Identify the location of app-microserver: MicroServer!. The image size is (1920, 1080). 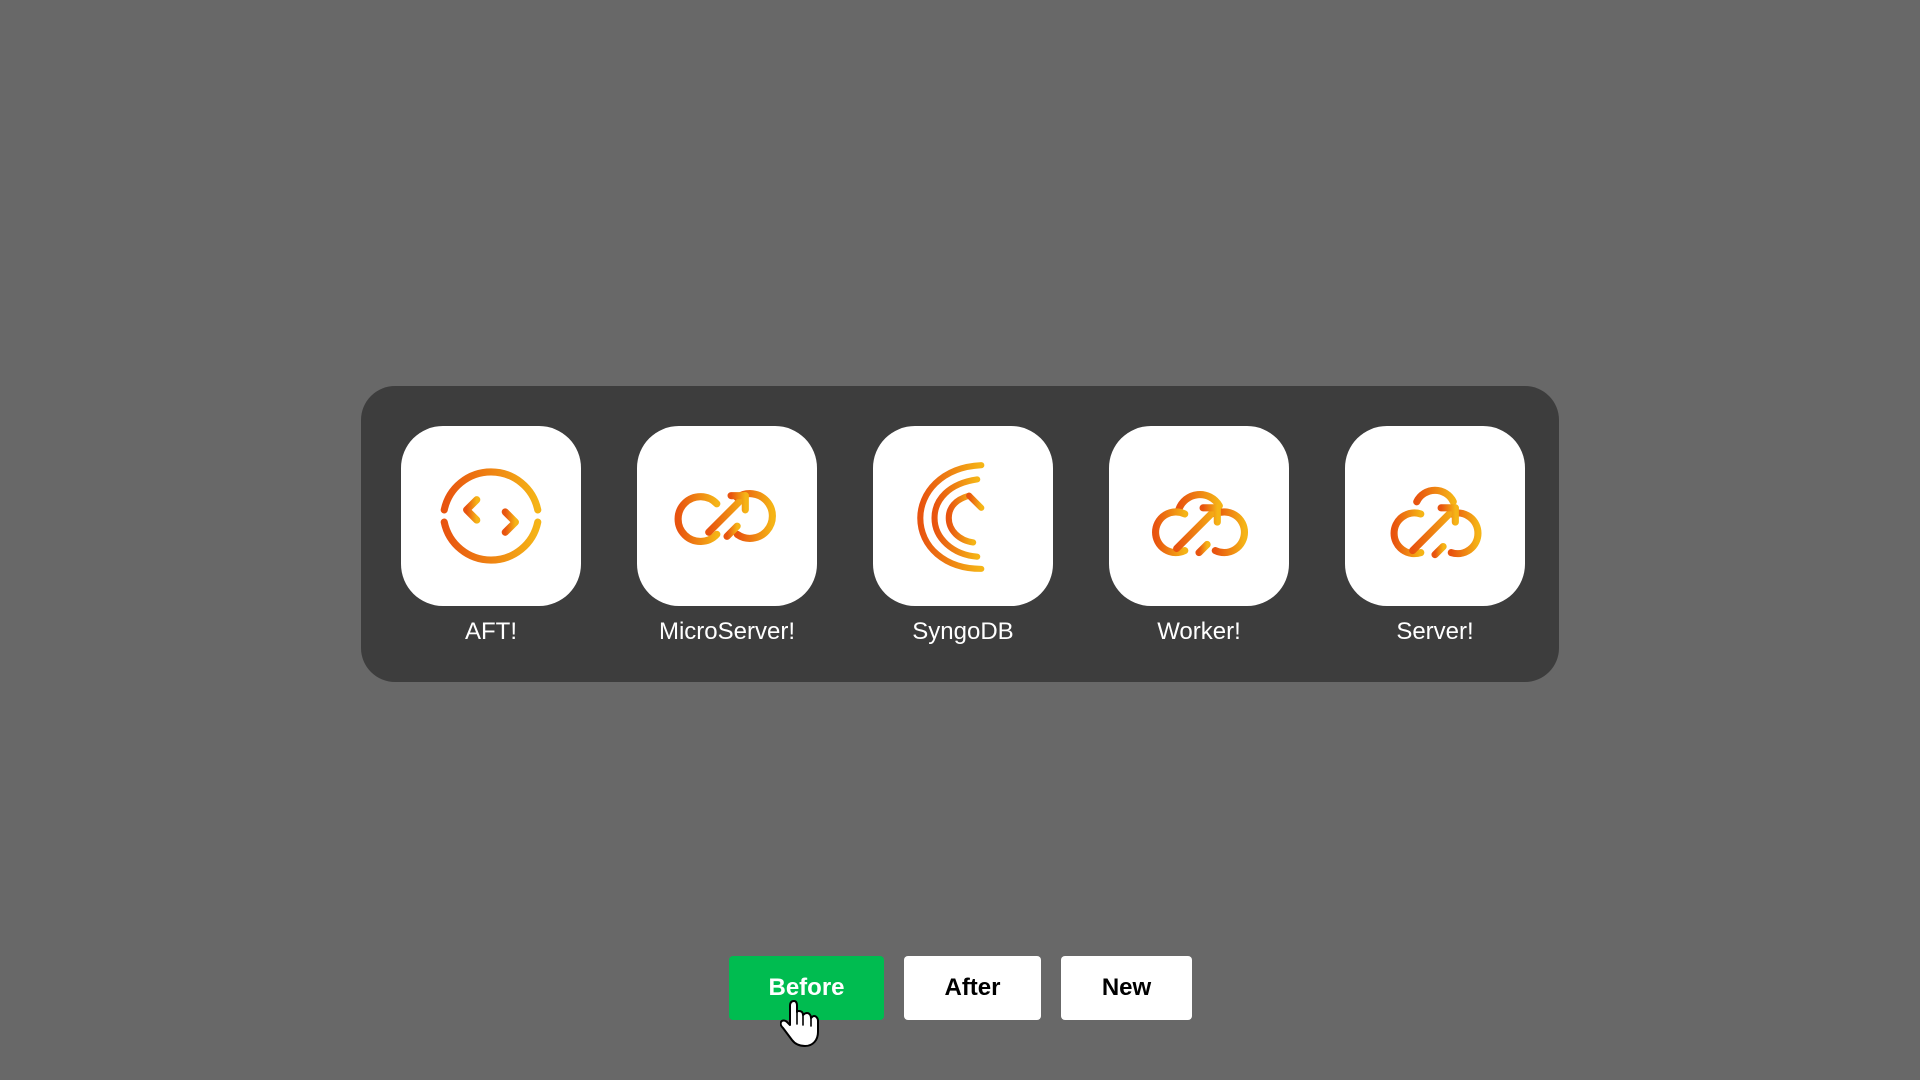
(727, 536).